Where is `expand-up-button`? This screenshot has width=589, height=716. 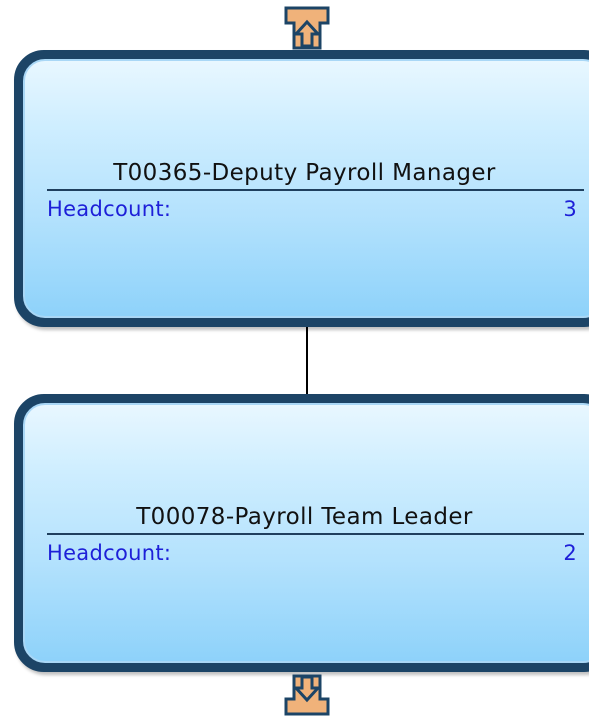 expand-up-button is located at coordinates (307, 28).